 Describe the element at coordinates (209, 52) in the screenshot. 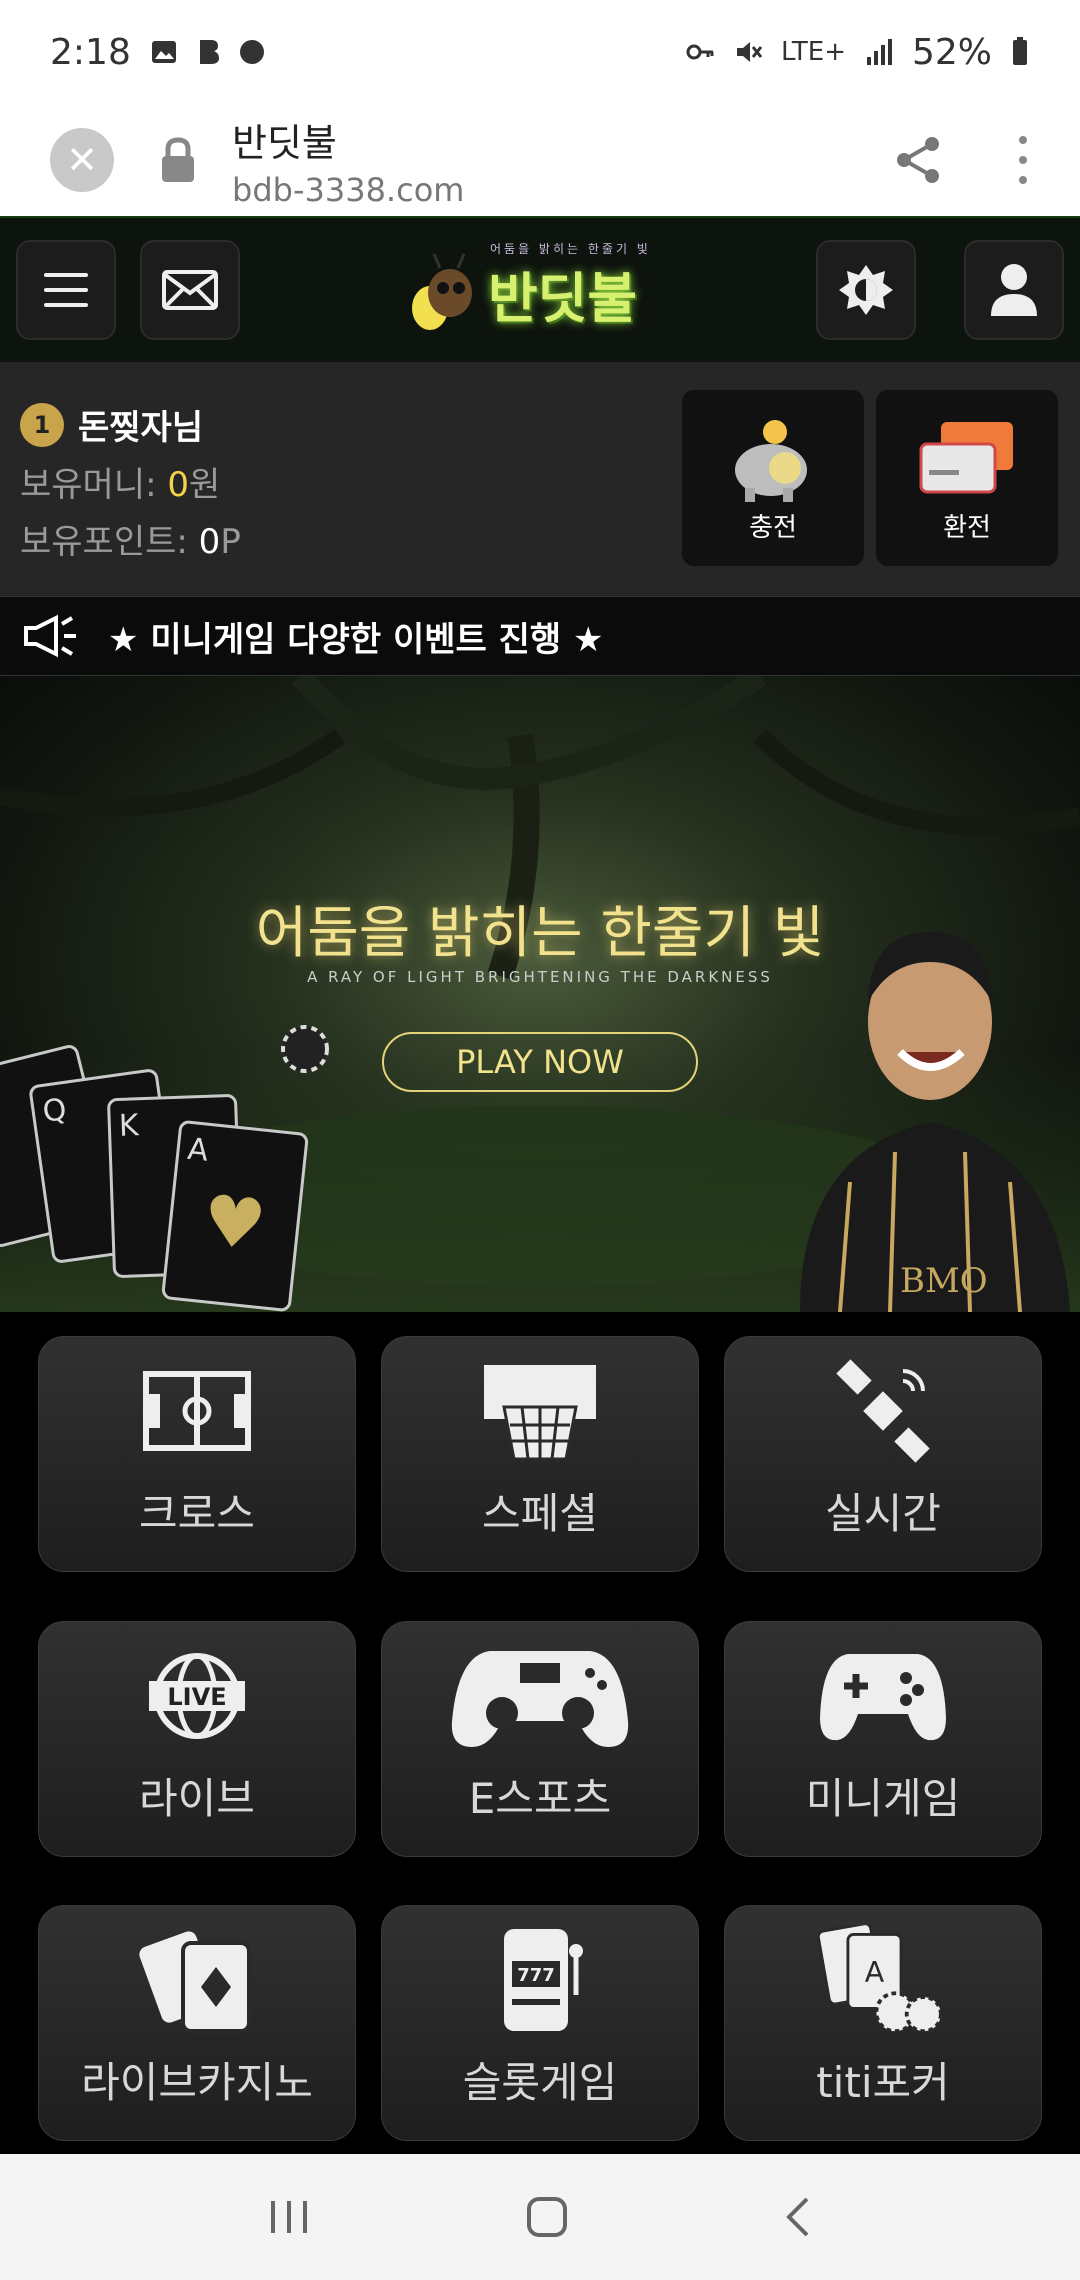

I see `b-app-icon` at that location.